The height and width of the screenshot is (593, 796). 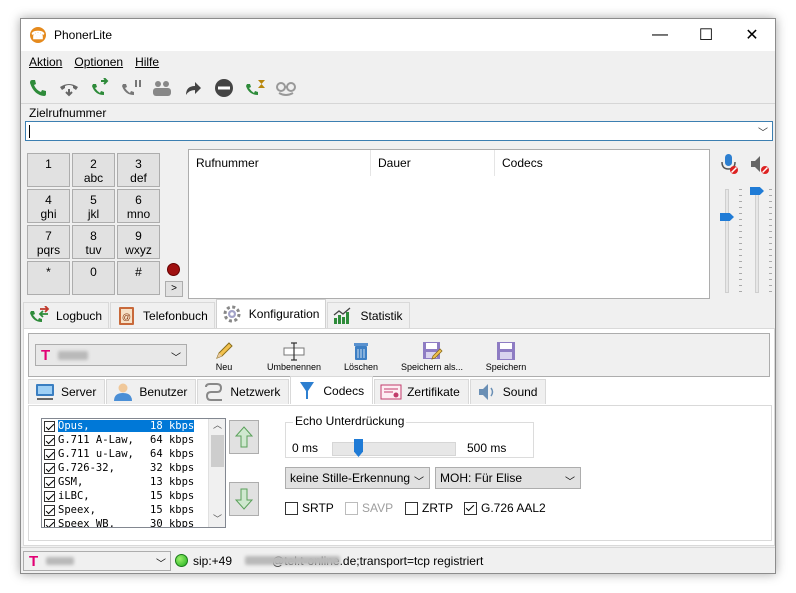 I want to click on speaker-mute-icon, so click(x=760, y=165).